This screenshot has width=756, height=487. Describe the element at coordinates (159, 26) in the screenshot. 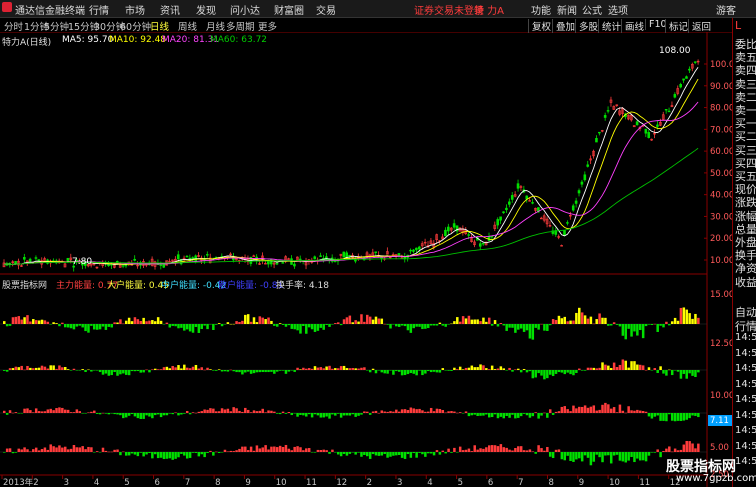

I see `period-6: 日线` at that location.